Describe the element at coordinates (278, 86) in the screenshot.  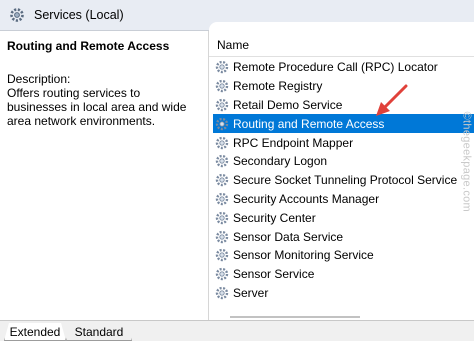
I see `service-row-label: Remote Registry` at that location.